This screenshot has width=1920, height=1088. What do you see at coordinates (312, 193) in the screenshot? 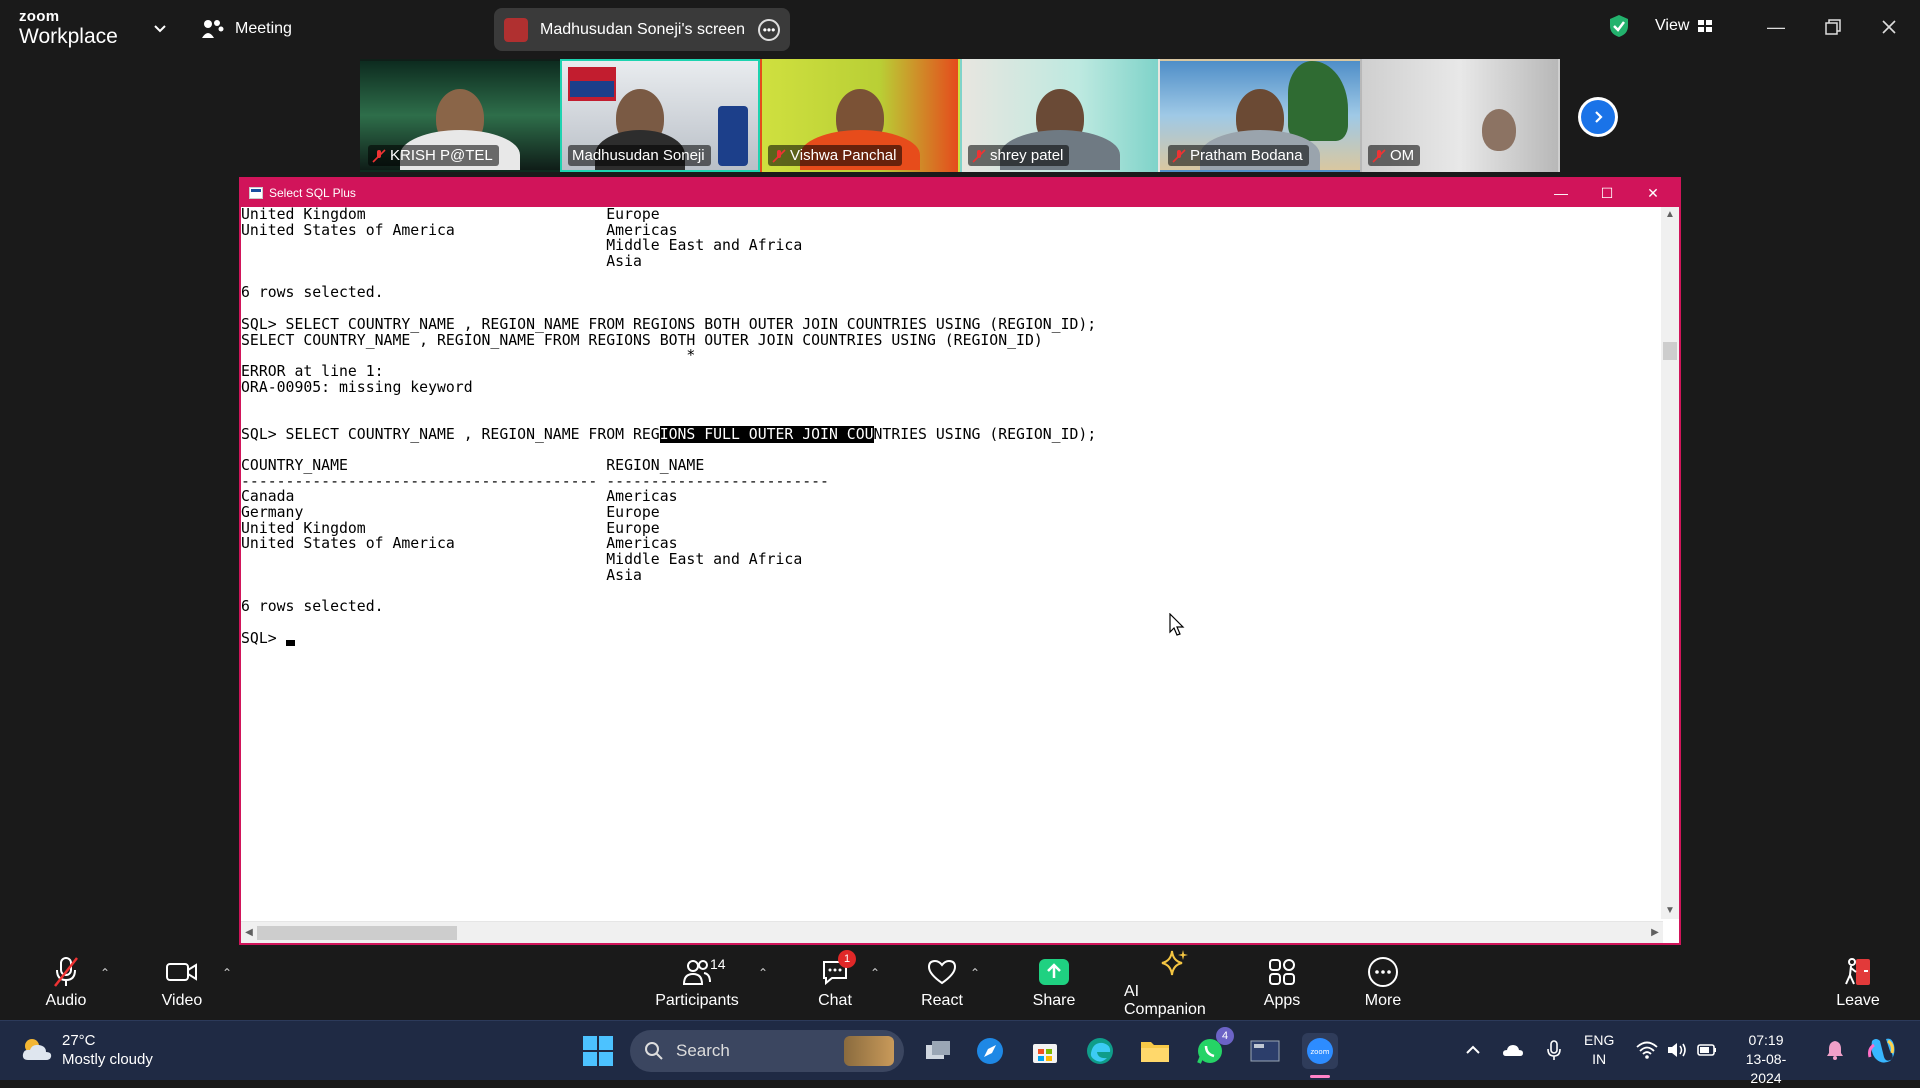
I see `sqlplus-title: Select SQL Plus` at bounding box center [312, 193].